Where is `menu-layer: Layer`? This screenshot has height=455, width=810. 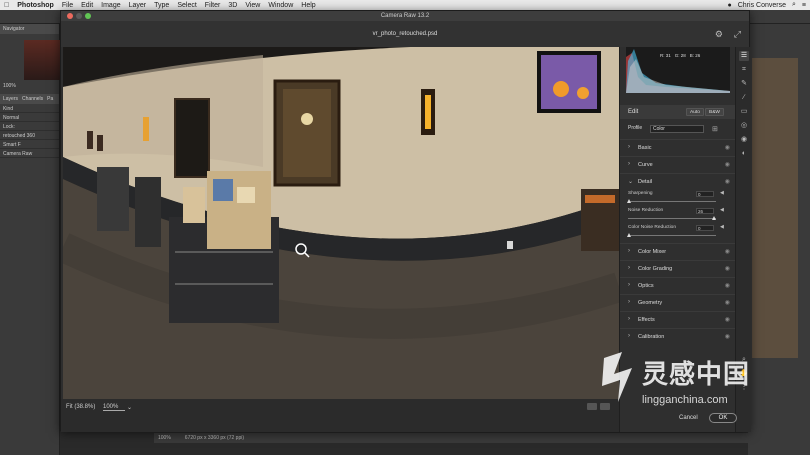 menu-layer: Layer is located at coordinates (138, 5).